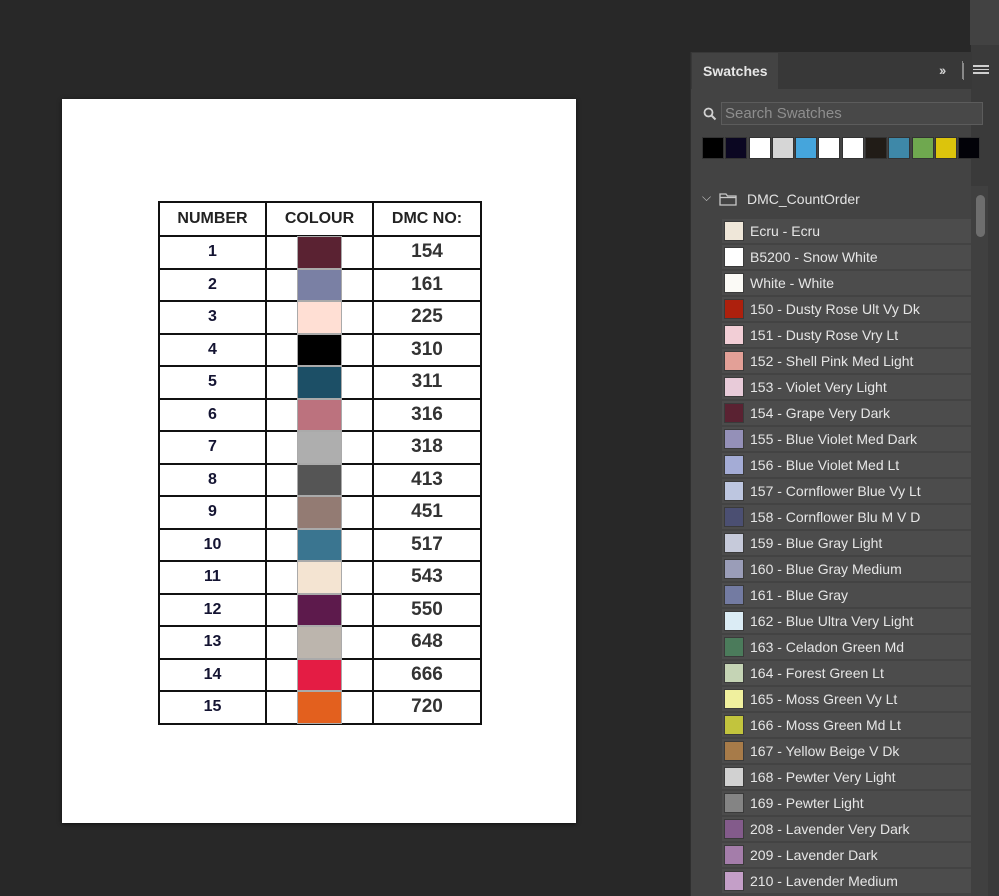 The image size is (999, 896). What do you see at coordinates (835, 309) in the screenshot?
I see `swatch-label: 150 - Dusty Rose Ult Vy Dk` at bounding box center [835, 309].